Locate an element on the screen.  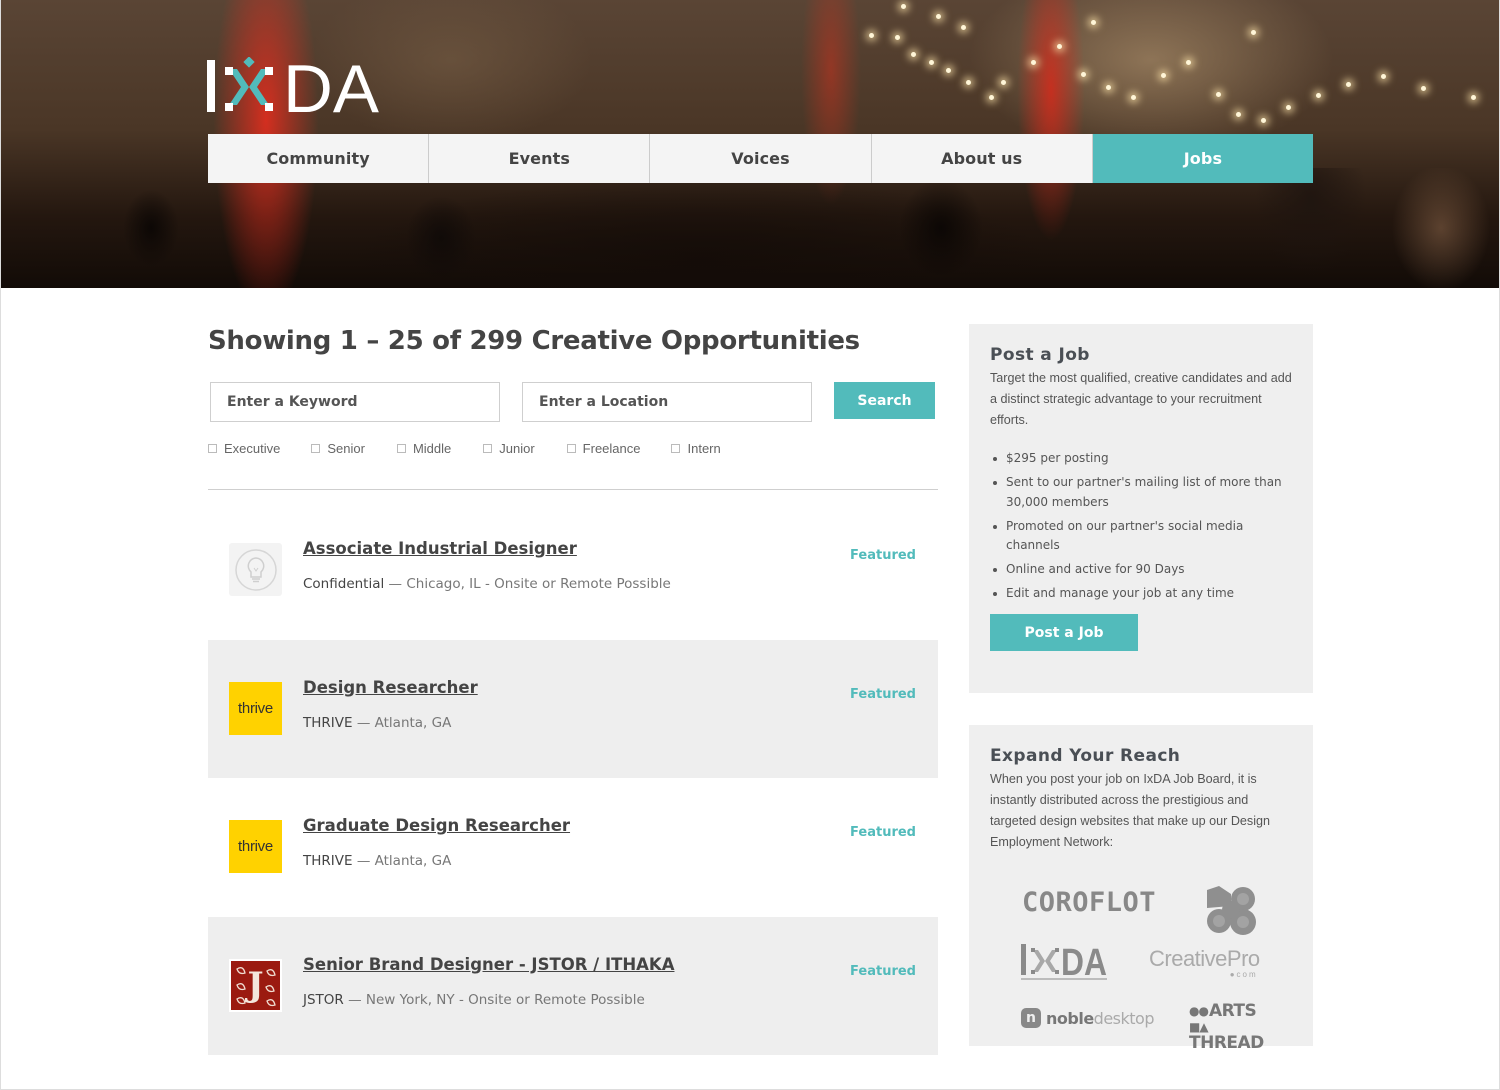
search-button: Search is located at coordinates (884, 400).